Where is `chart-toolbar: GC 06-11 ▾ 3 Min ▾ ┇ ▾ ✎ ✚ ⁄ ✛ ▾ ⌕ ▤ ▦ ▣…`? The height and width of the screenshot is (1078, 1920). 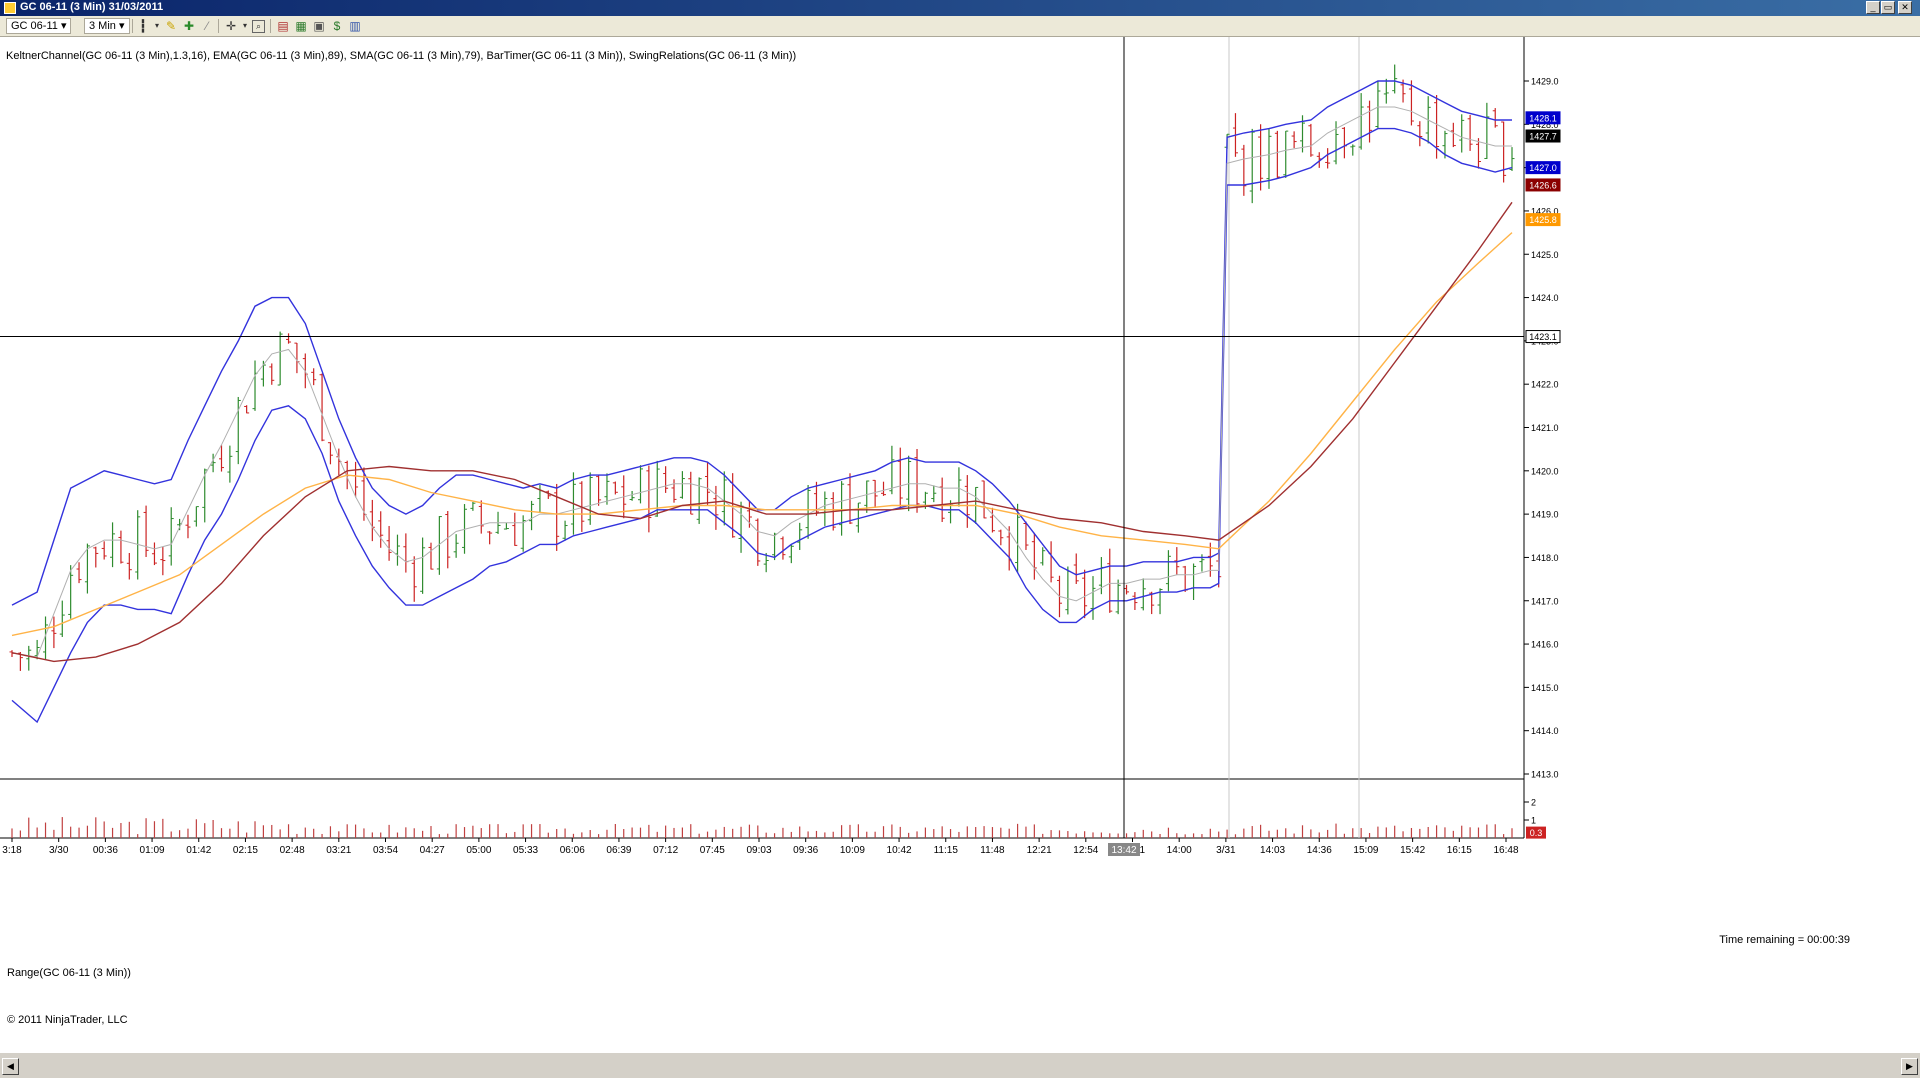 chart-toolbar: GC 06-11 ▾ 3 Min ▾ ┇ ▾ ✎ ✚ ⁄ ✛ ▾ ⌕ ▤ ▦ ▣… is located at coordinates (960, 26).